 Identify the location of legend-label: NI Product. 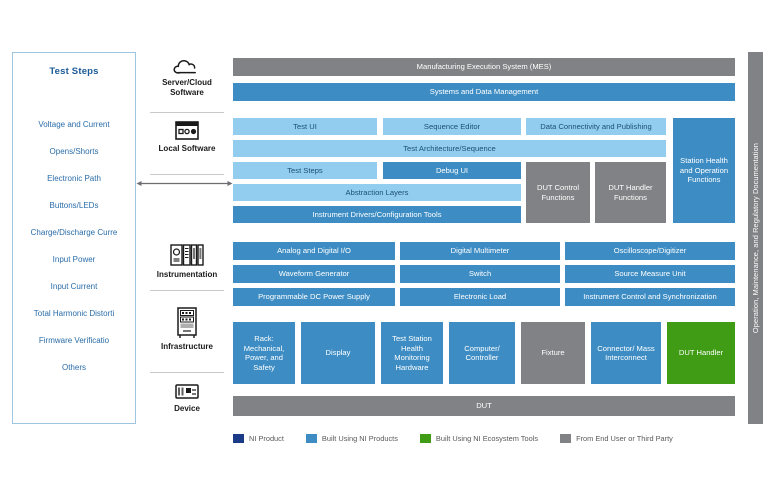
(266, 438).